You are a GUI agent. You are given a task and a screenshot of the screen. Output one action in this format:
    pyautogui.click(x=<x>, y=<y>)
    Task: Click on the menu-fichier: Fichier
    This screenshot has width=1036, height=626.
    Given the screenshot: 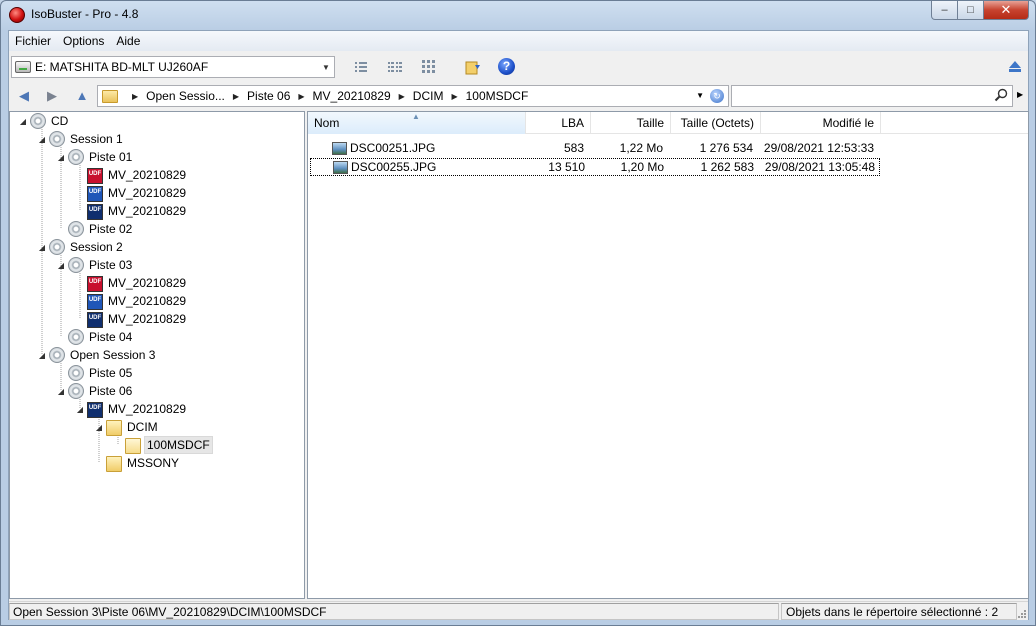 What is the action you would take?
    pyautogui.click(x=33, y=41)
    